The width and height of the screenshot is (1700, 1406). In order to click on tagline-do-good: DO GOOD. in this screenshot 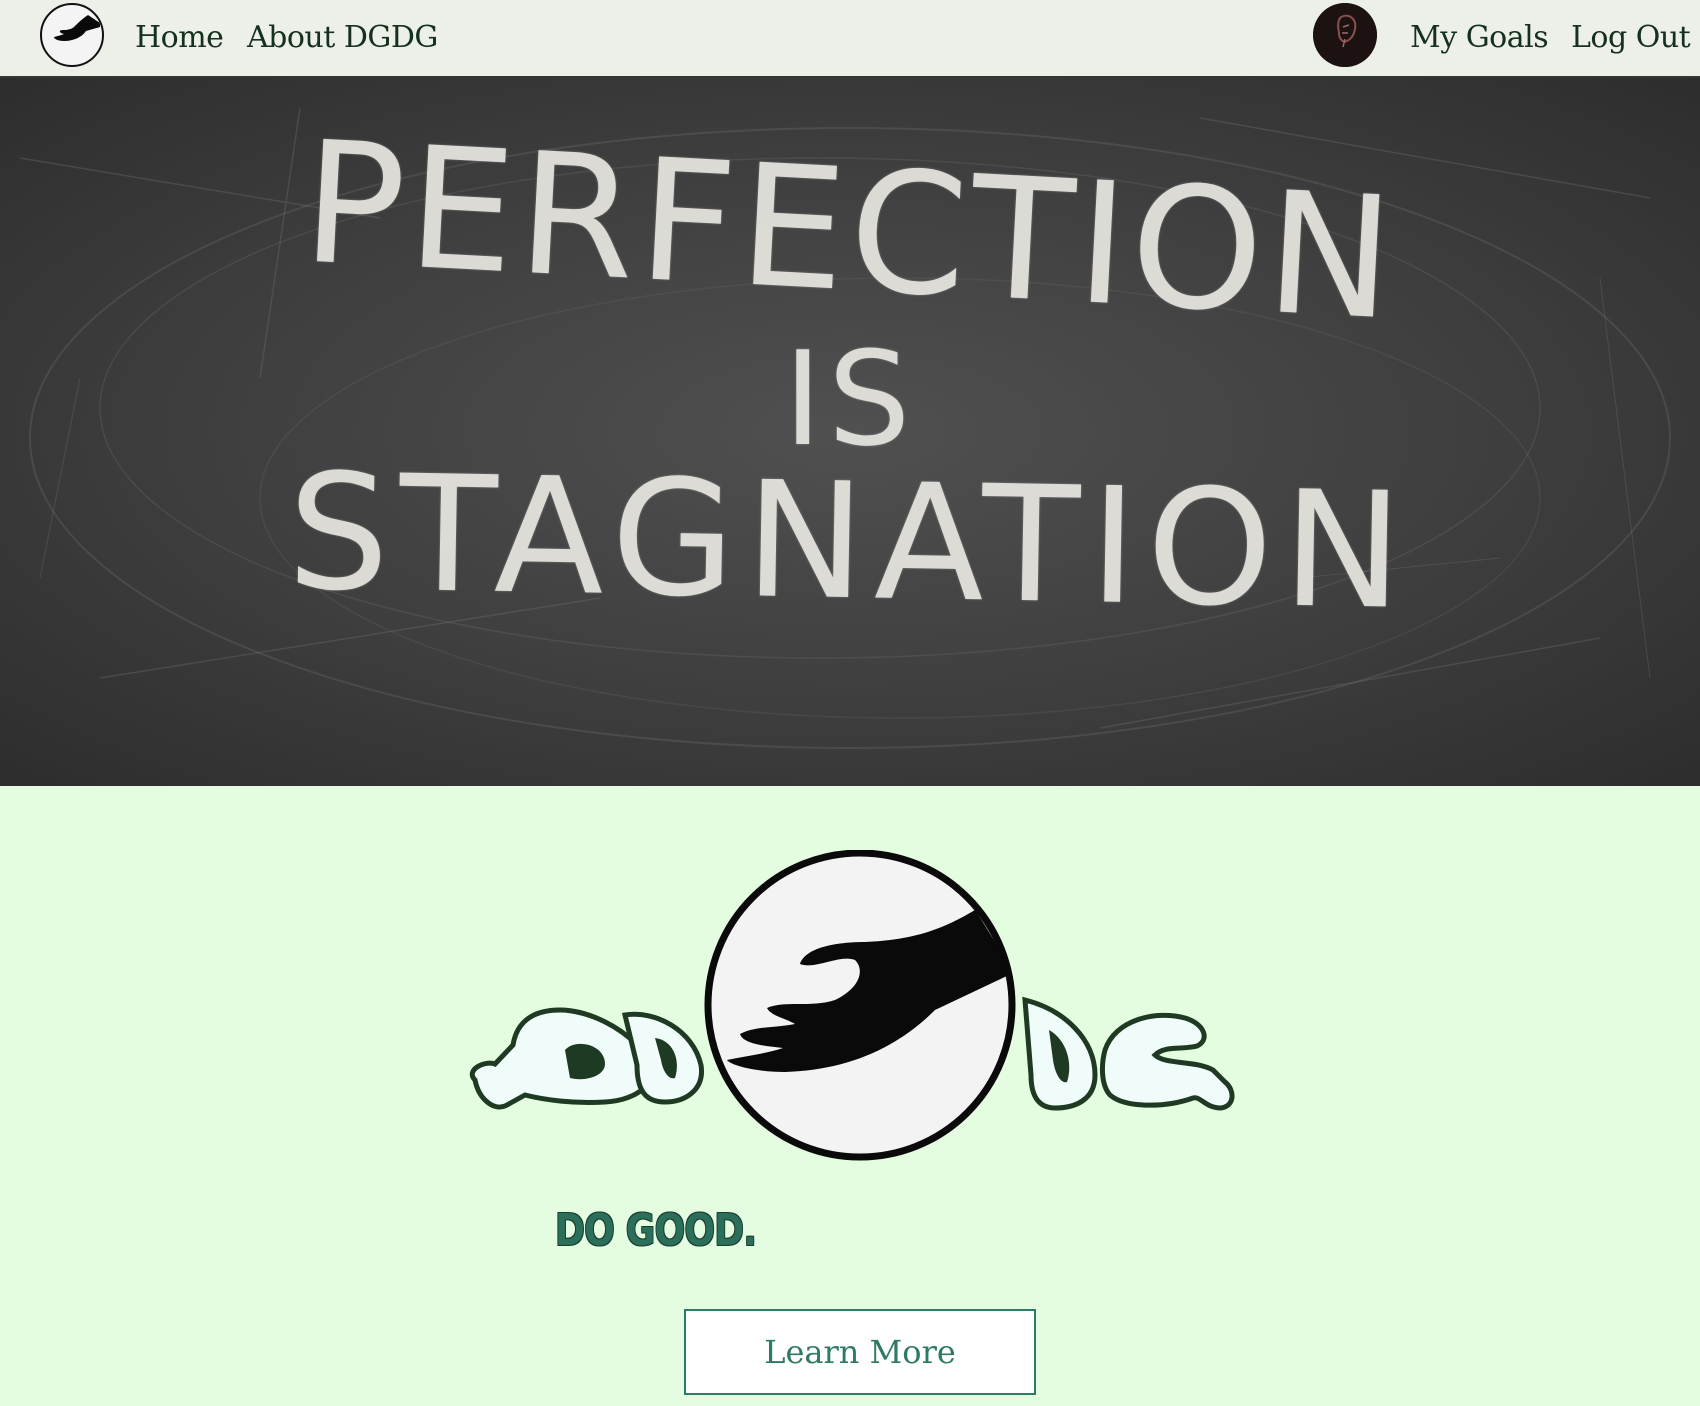, I will do `click(656, 1230)`.